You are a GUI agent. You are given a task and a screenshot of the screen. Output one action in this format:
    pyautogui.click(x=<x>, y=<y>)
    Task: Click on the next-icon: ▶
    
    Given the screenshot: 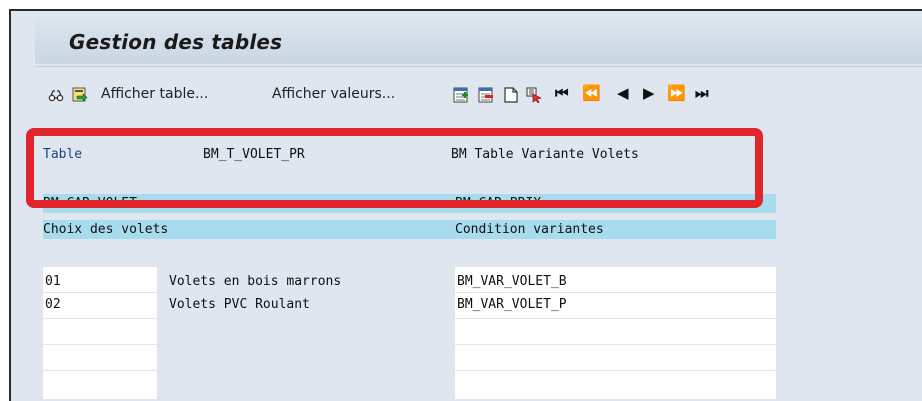 What is the action you would take?
    pyautogui.click(x=649, y=93)
    